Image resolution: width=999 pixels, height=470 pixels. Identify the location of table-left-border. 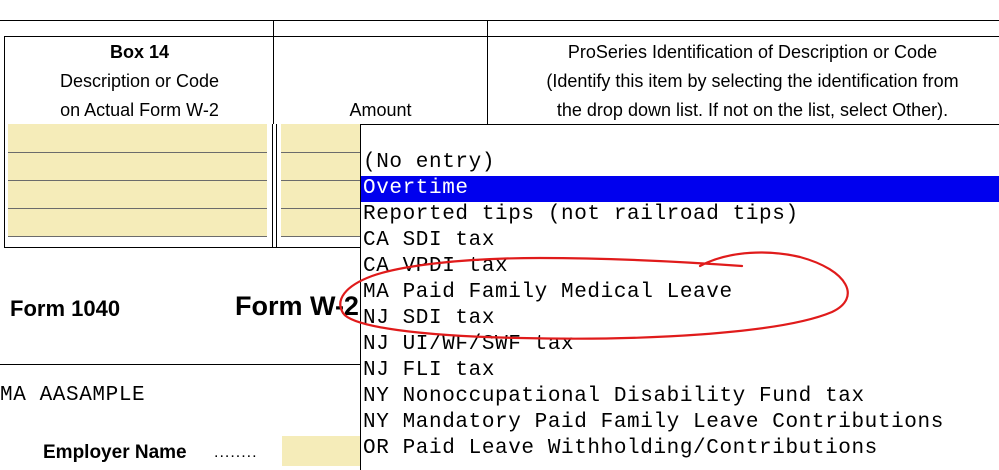
(4, 142).